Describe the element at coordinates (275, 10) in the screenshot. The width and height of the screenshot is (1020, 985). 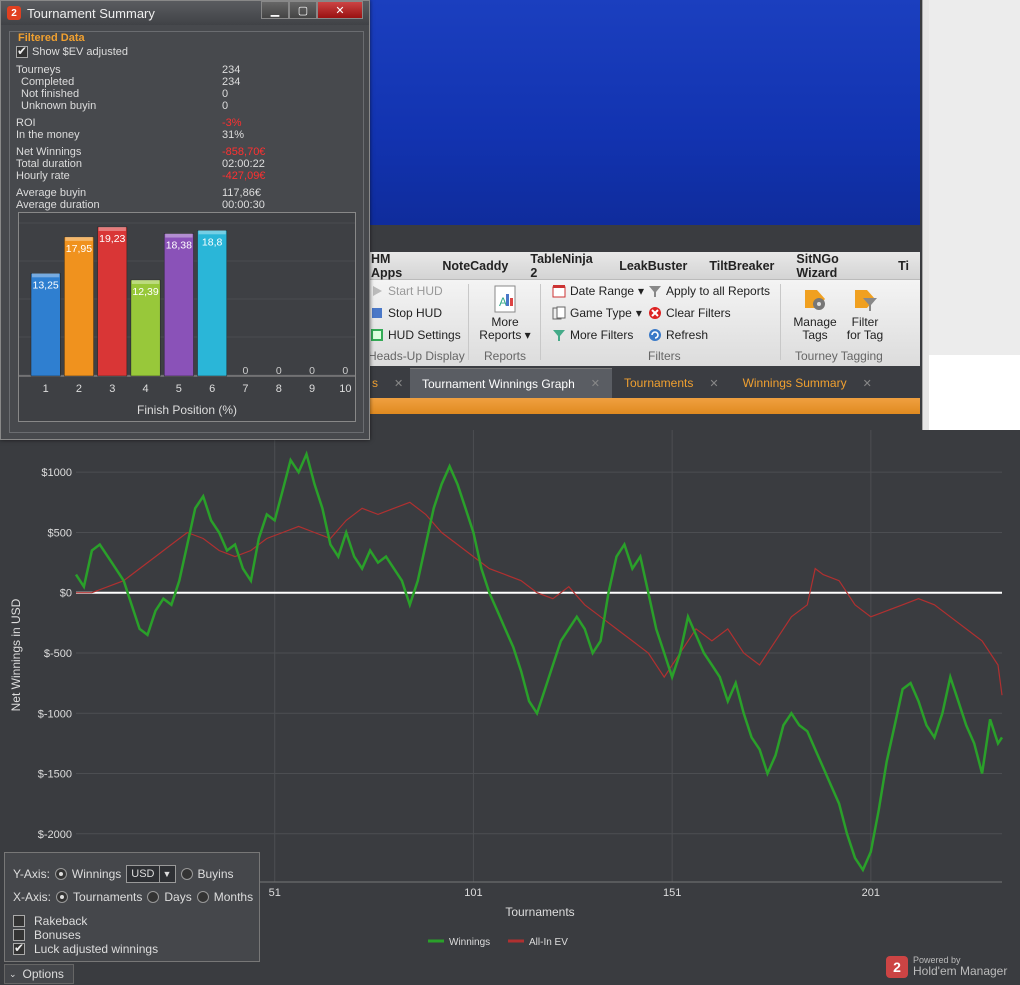
I see `minimize-button: ▁` at that location.